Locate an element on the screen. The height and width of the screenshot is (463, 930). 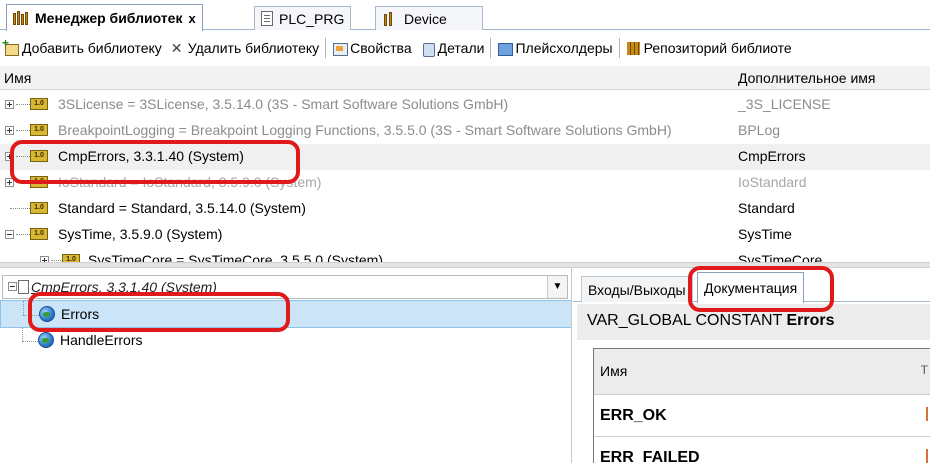
placeholders-label: Плейсхолдеры is located at coordinates (564, 48).